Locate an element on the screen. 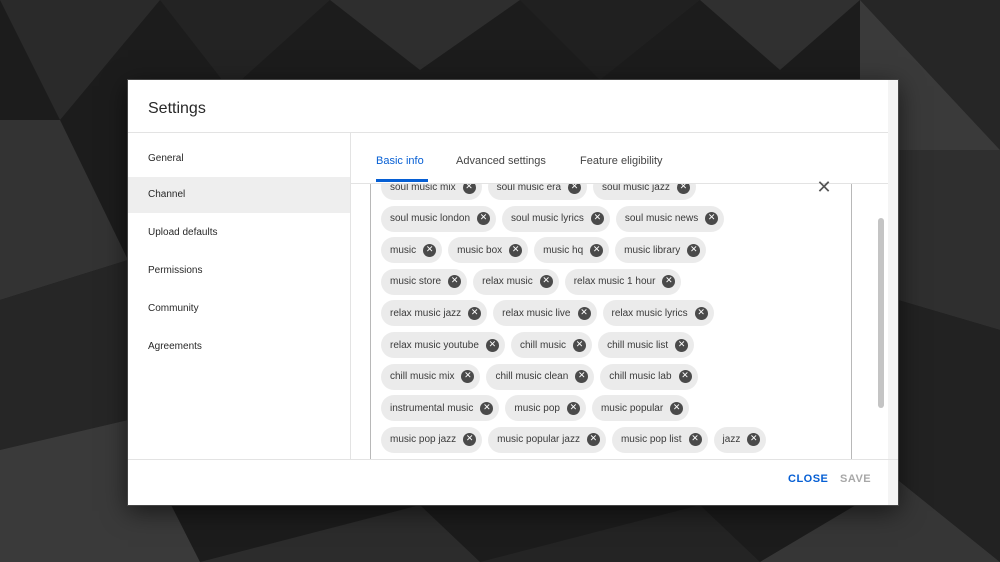 This screenshot has width=1000, height=562. tag-chip-label: music pop list is located at coordinates (651, 440).